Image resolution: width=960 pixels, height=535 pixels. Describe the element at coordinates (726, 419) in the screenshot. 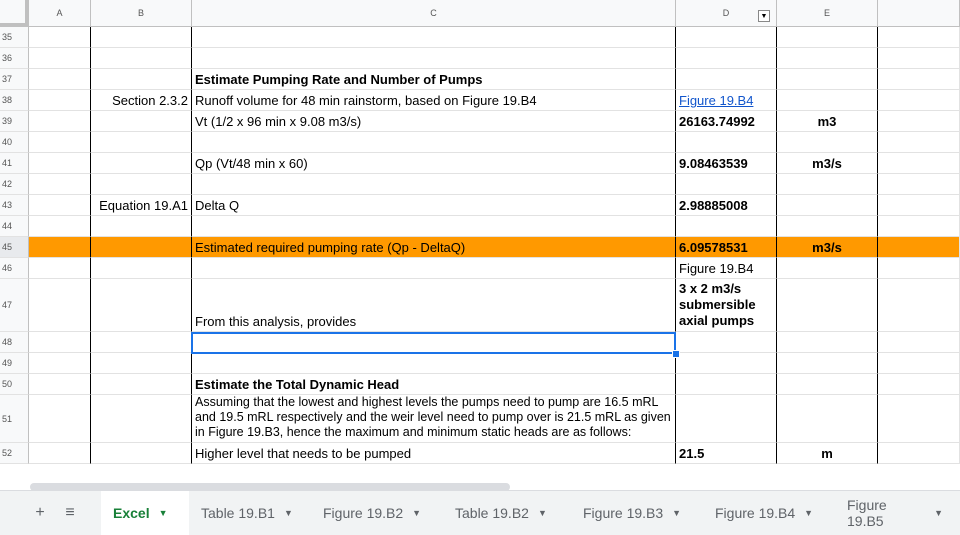

I see `cell-d51` at that location.